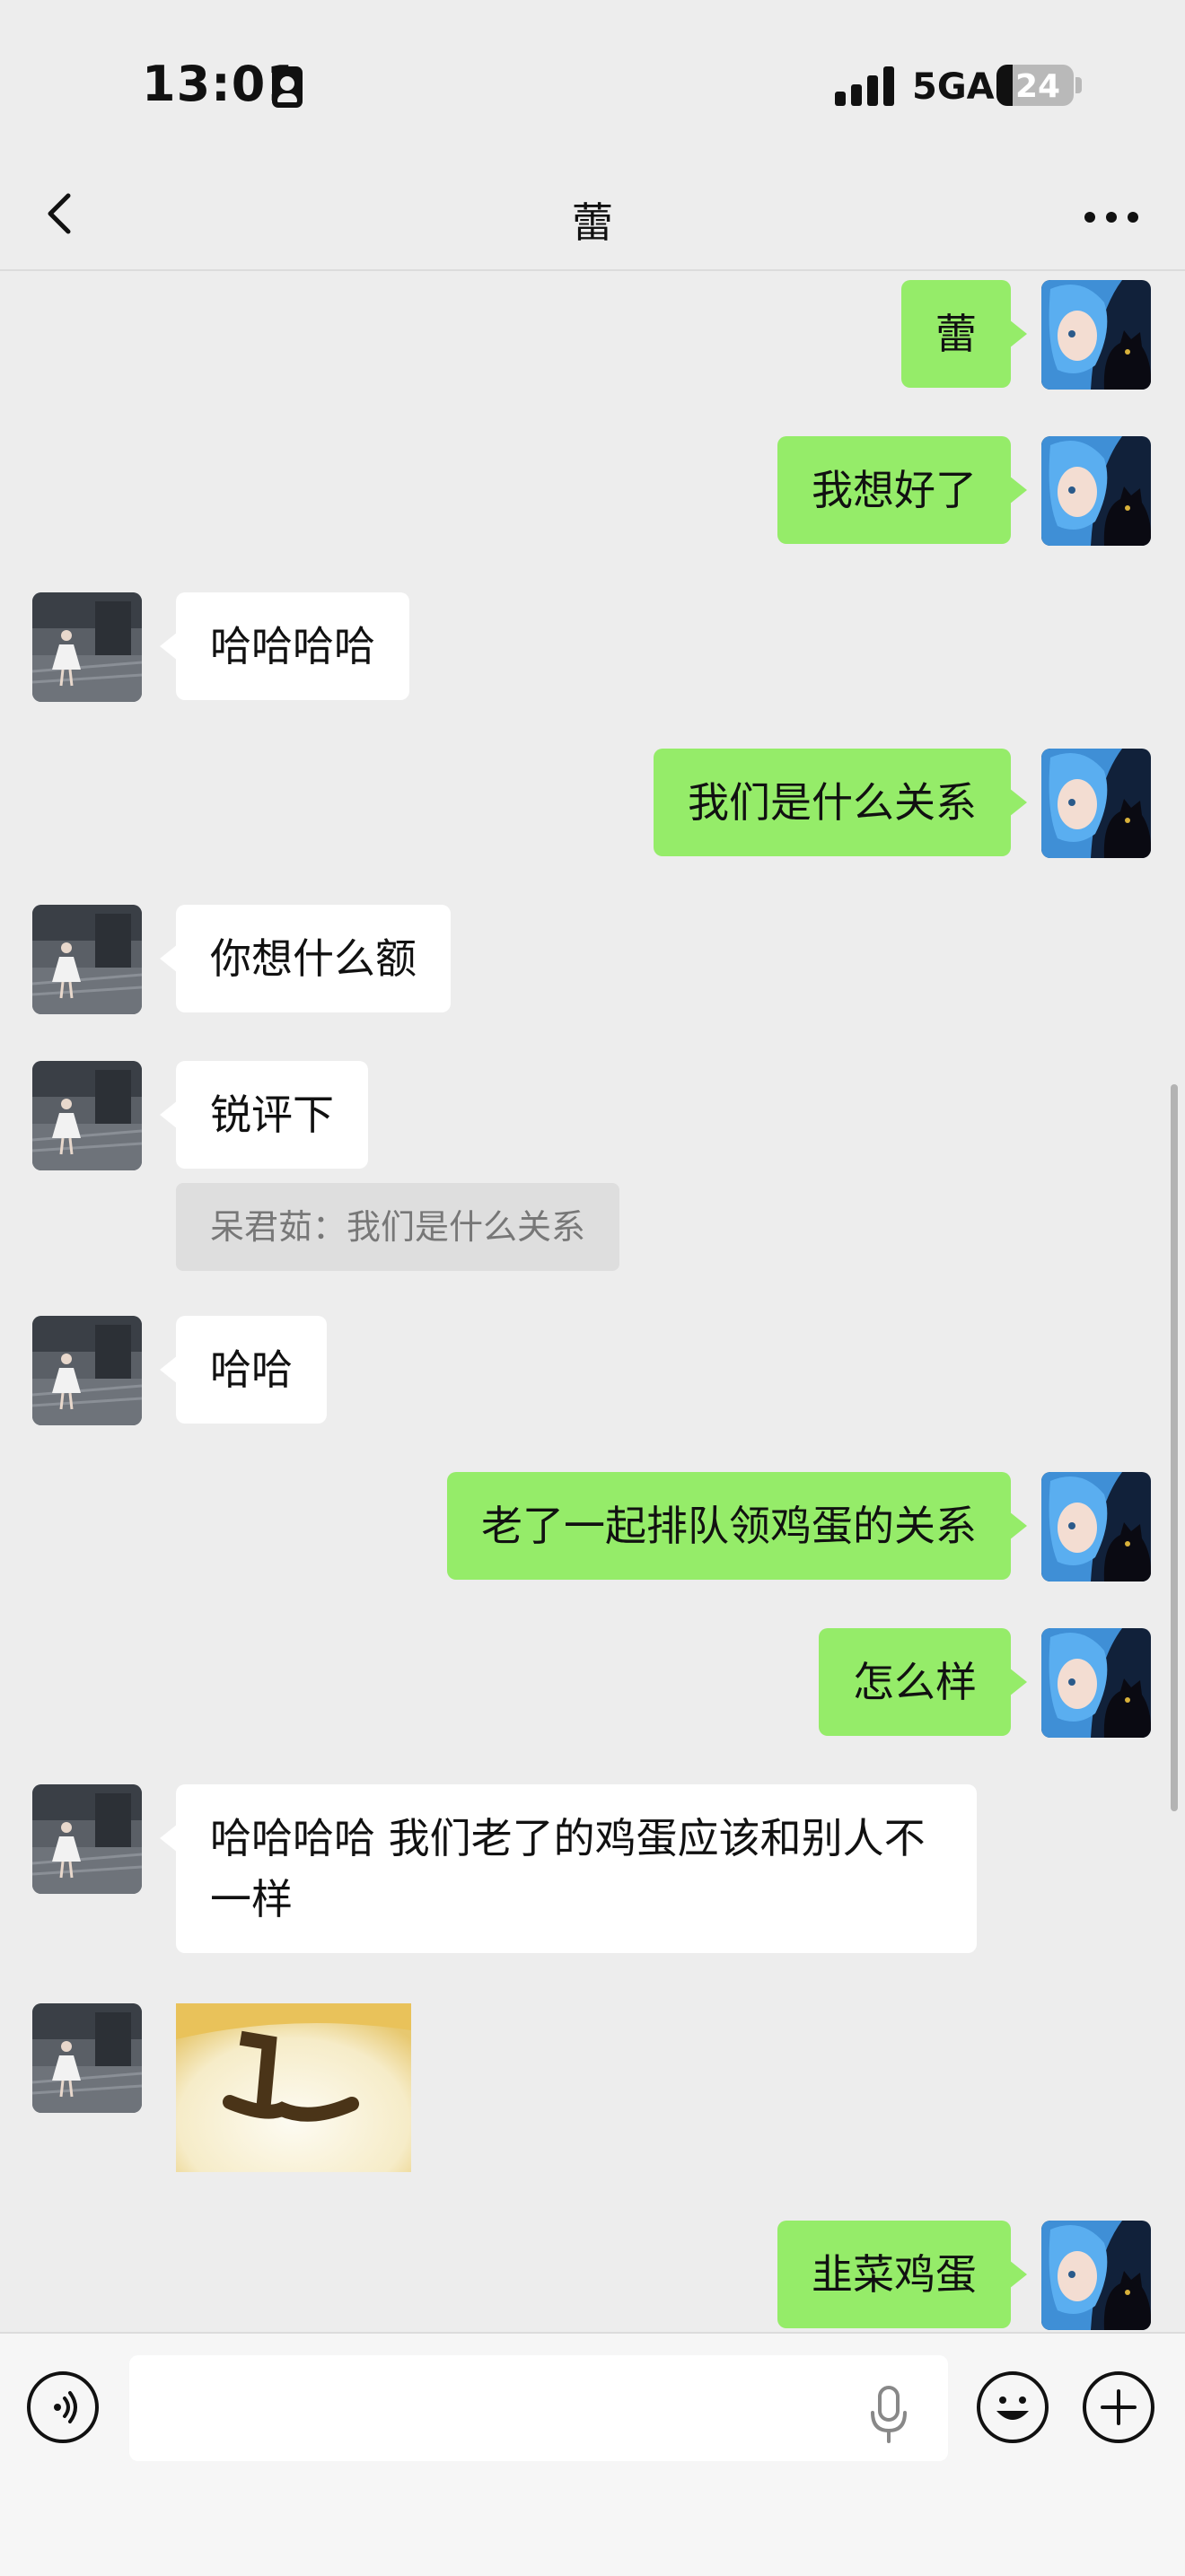 This screenshot has height=2576, width=1185. Describe the element at coordinates (840, 802) in the screenshot. I see `message-bubble-sent: 我们是什么关系` at that location.